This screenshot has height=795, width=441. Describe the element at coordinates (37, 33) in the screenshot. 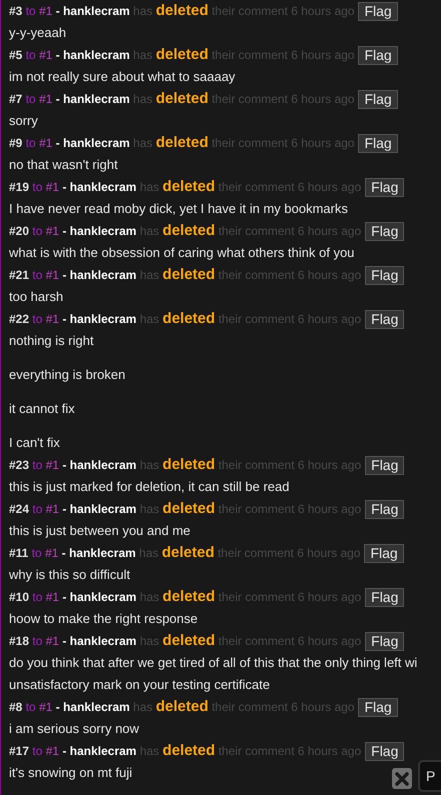

I see `comment-text: y-y-yeaah` at that location.